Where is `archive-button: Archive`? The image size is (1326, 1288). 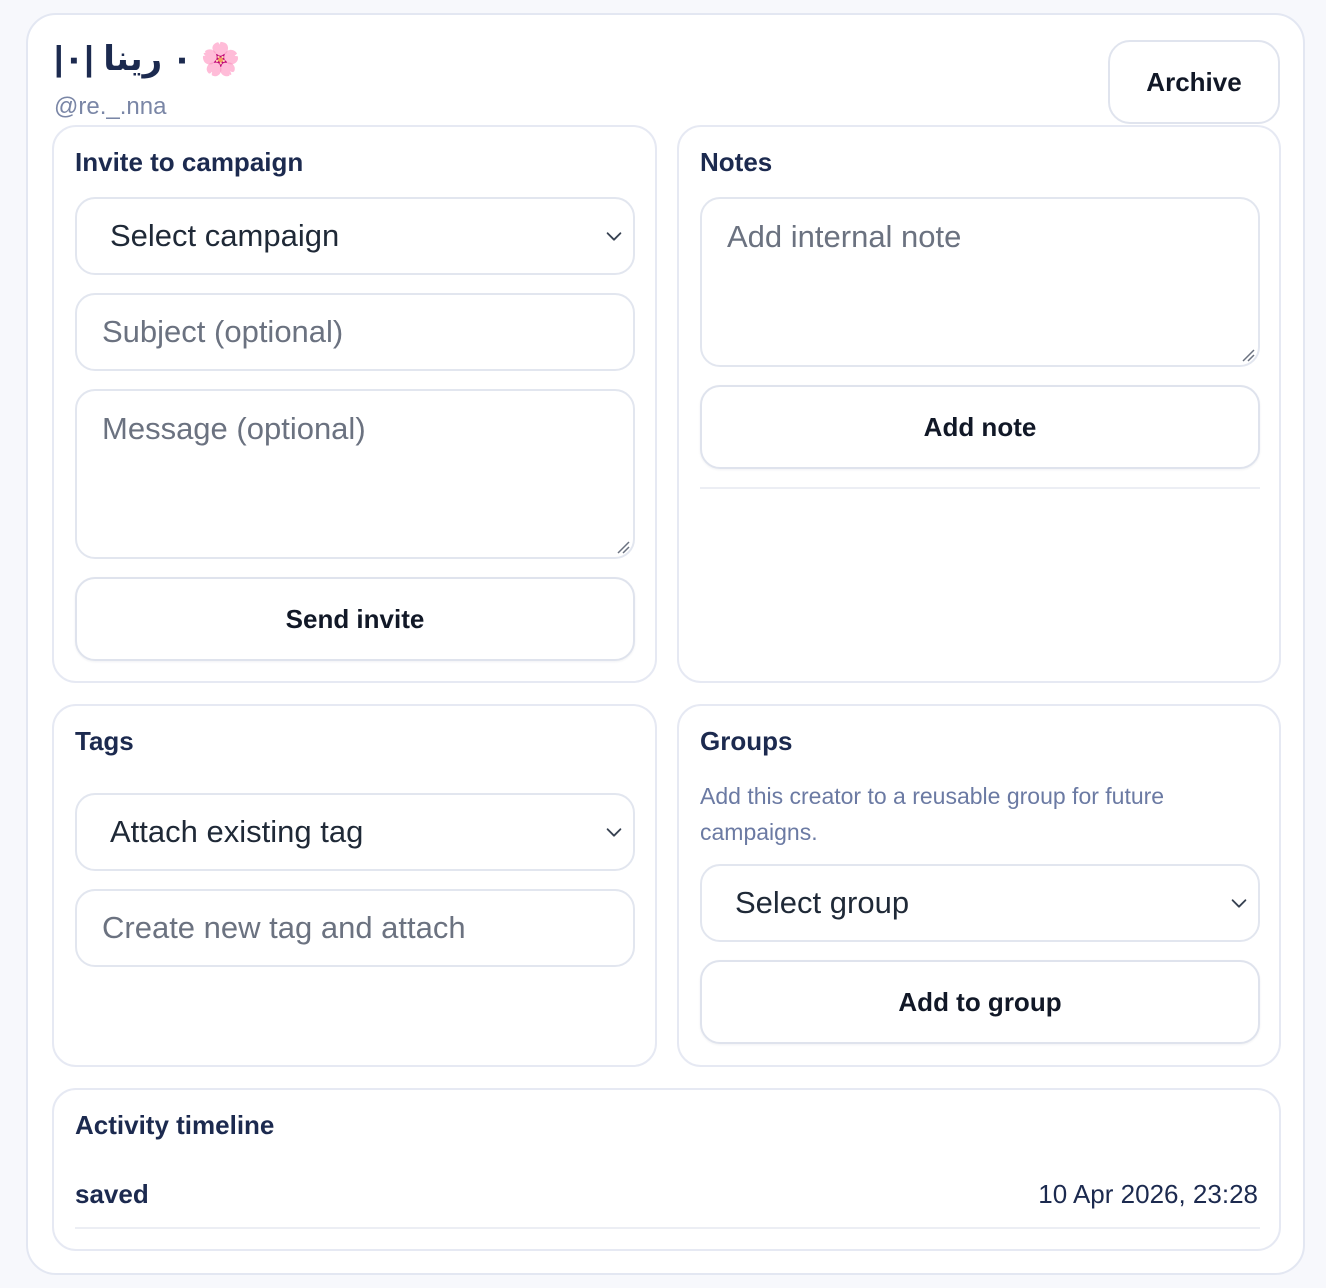 archive-button: Archive is located at coordinates (1194, 82).